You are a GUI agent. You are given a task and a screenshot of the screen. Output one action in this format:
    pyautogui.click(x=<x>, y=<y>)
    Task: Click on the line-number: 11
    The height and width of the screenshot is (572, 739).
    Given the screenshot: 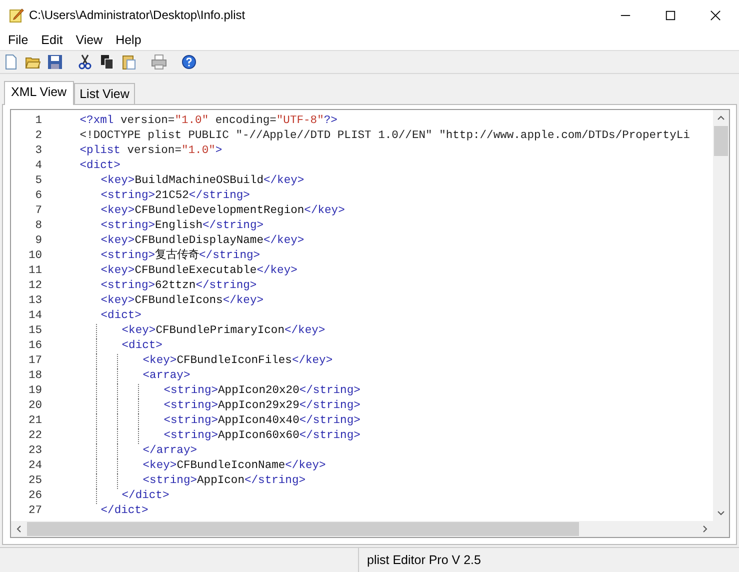 What is the action you would take?
    pyautogui.click(x=34, y=271)
    